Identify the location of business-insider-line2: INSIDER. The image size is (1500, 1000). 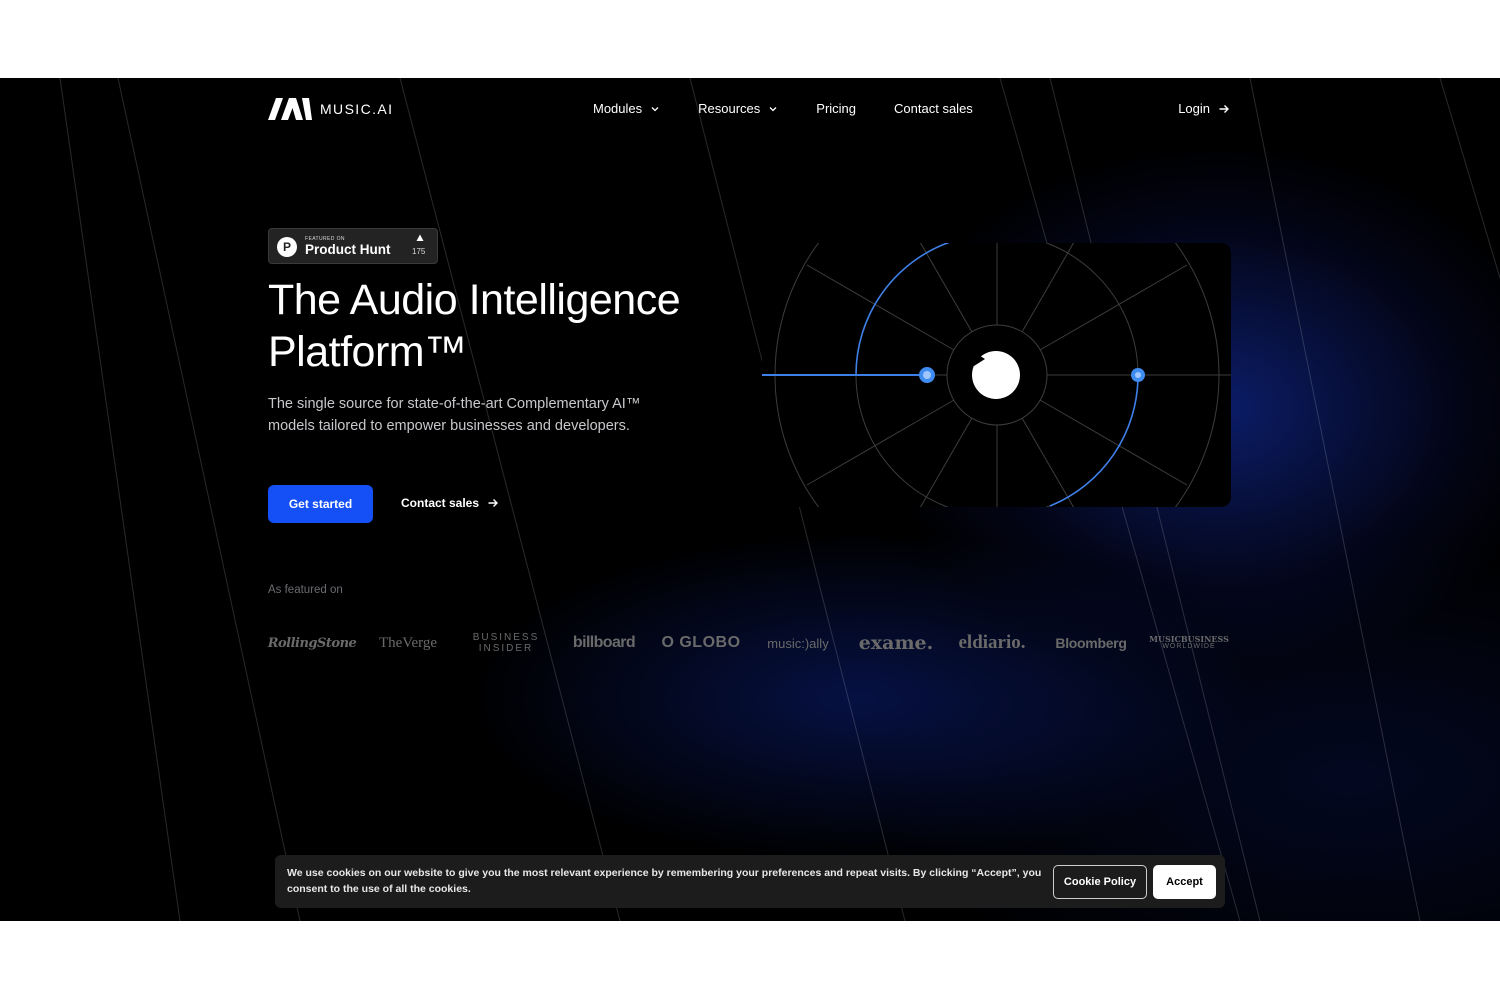
(506, 648).